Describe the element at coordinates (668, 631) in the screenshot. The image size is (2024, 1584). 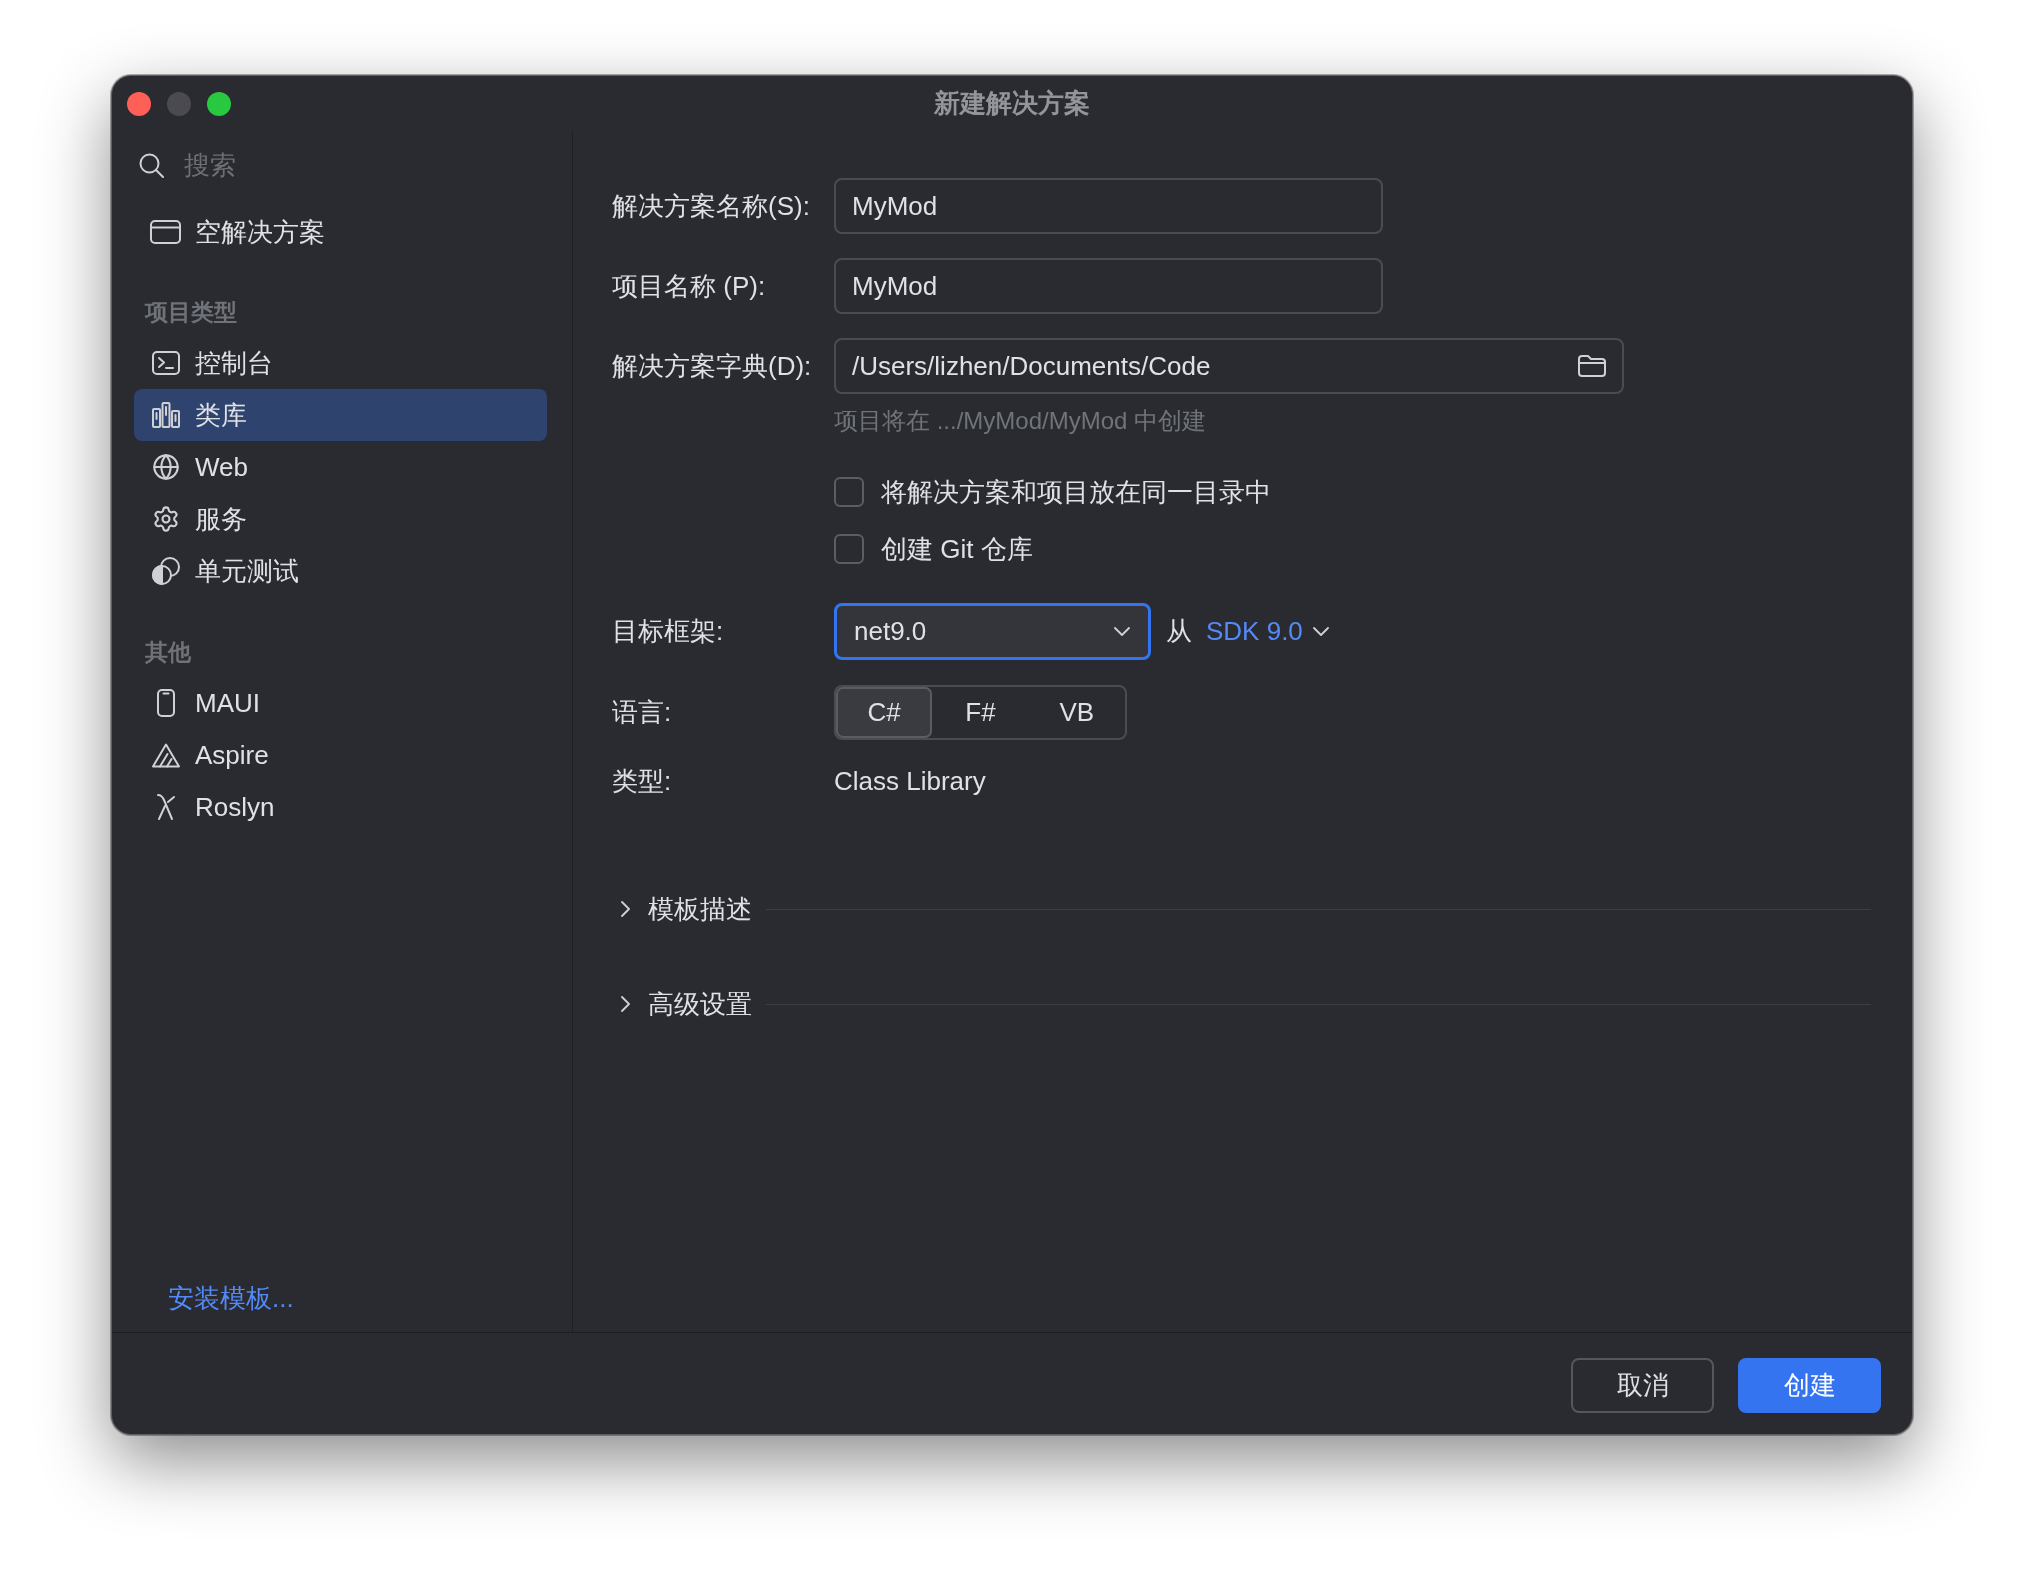
I see `field-label: 目标框架:` at that location.